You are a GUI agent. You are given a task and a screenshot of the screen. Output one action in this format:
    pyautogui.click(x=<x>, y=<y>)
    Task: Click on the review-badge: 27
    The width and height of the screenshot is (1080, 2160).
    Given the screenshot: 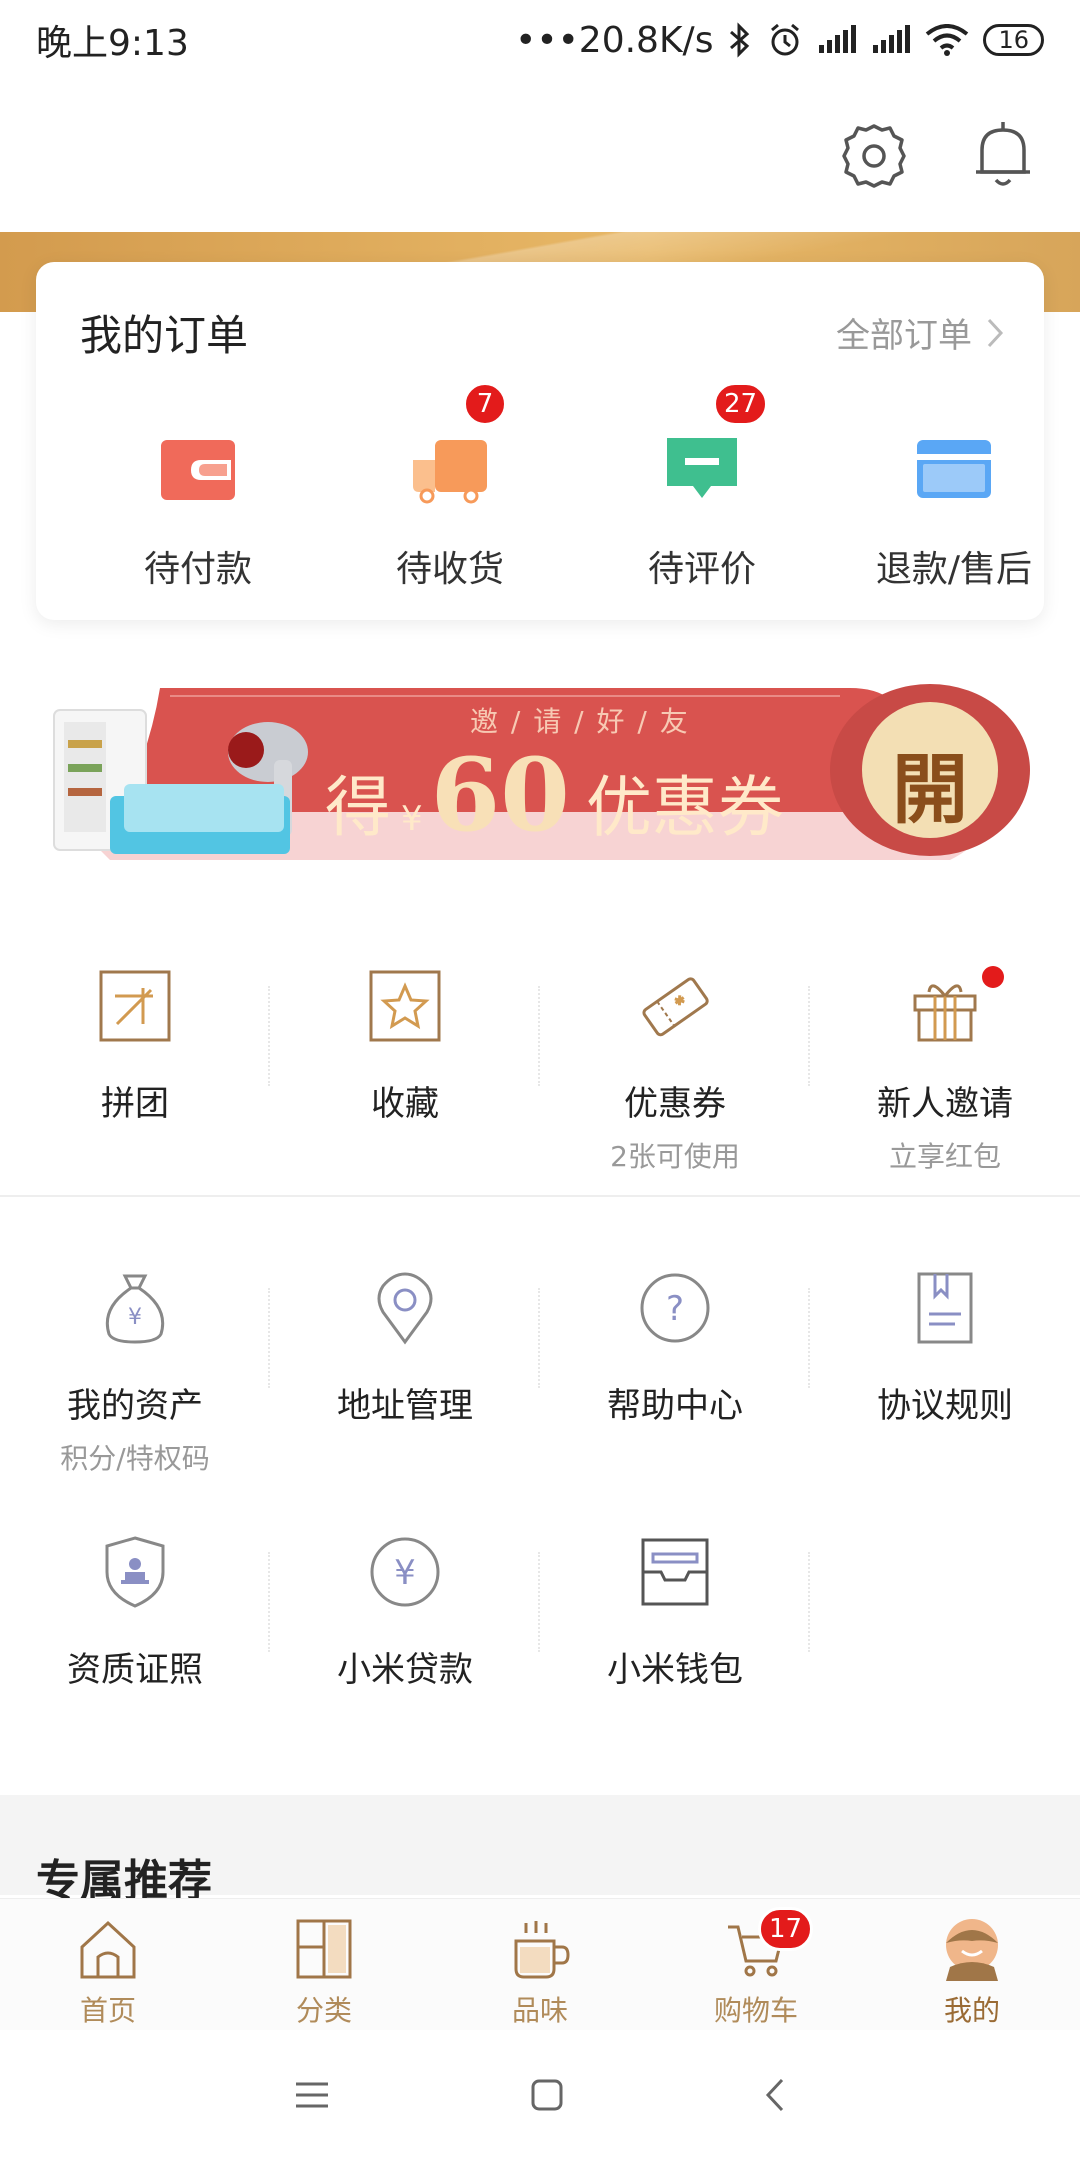 What is the action you would take?
    pyautogui.click(x=741, y=404)
    